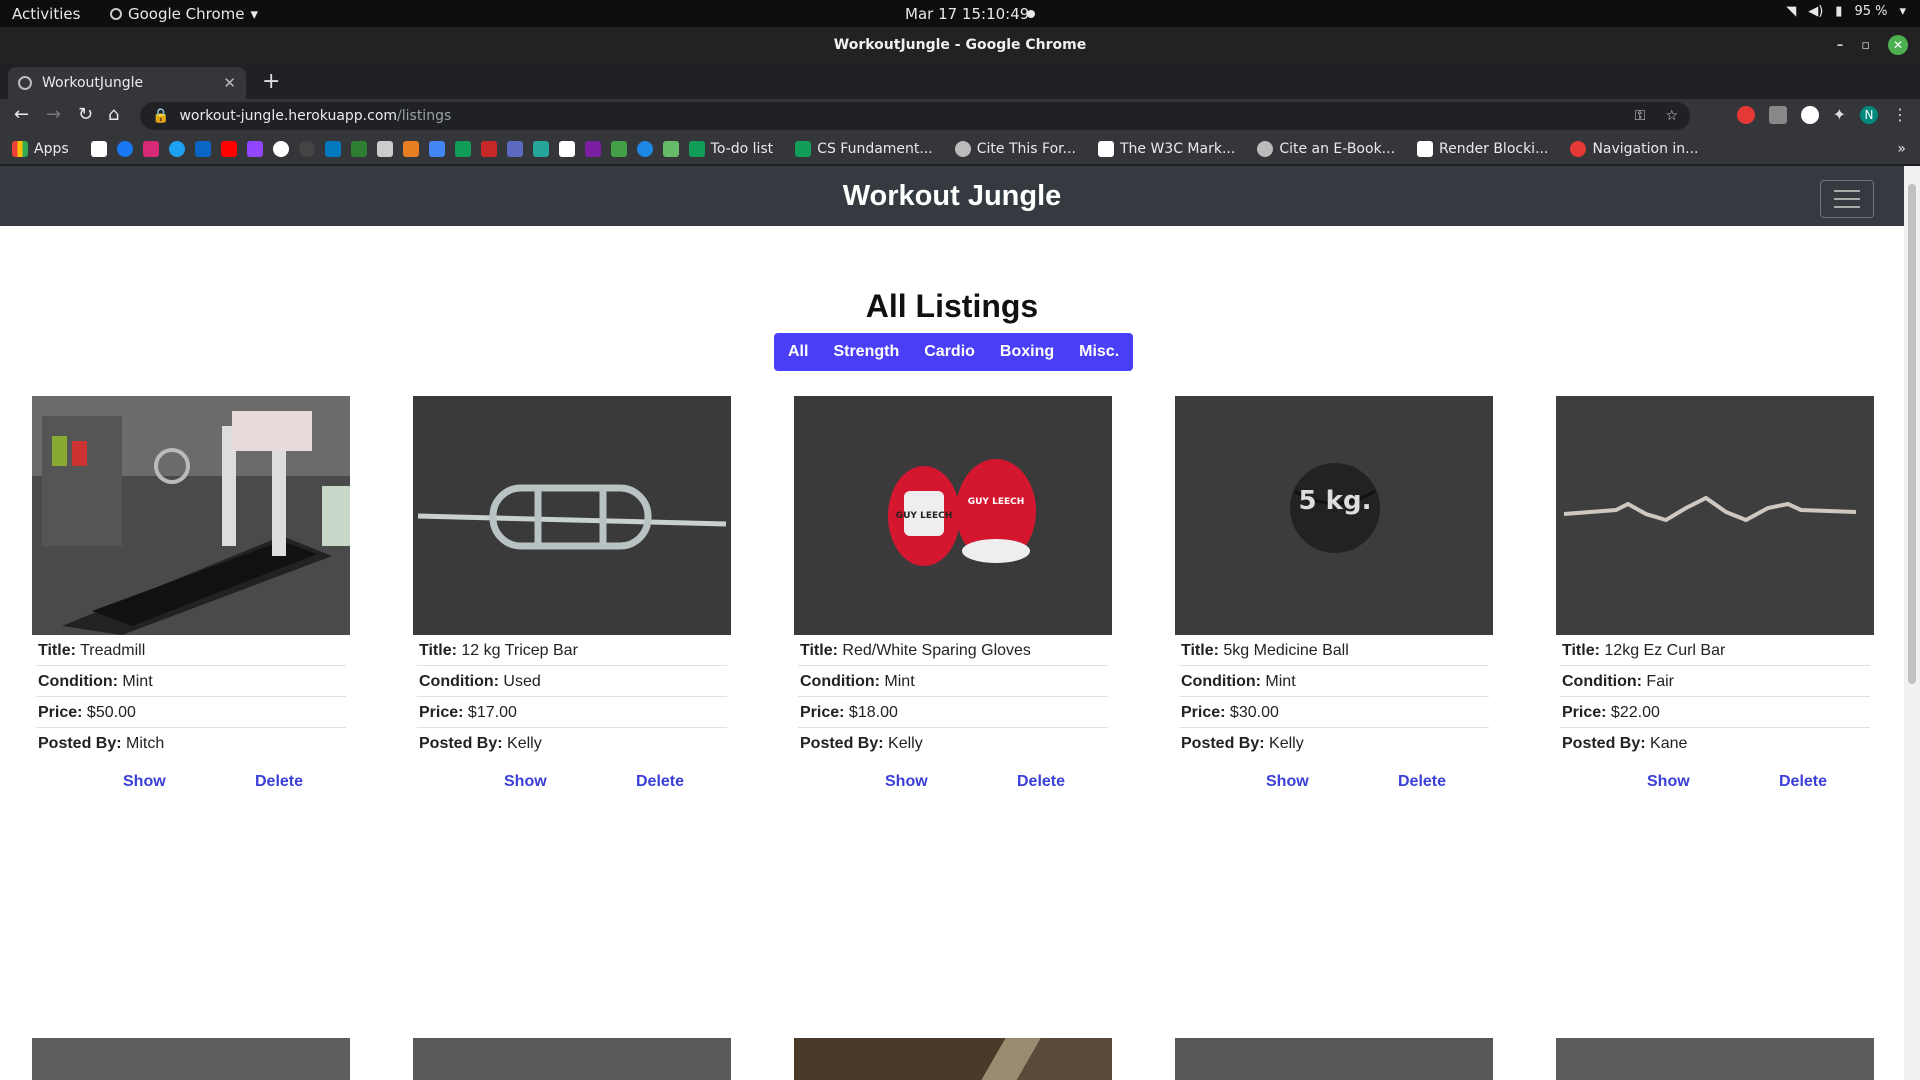 The image size is (1920, 1080). I want to click on bookmark-item: To-do list, so click(731, 148).